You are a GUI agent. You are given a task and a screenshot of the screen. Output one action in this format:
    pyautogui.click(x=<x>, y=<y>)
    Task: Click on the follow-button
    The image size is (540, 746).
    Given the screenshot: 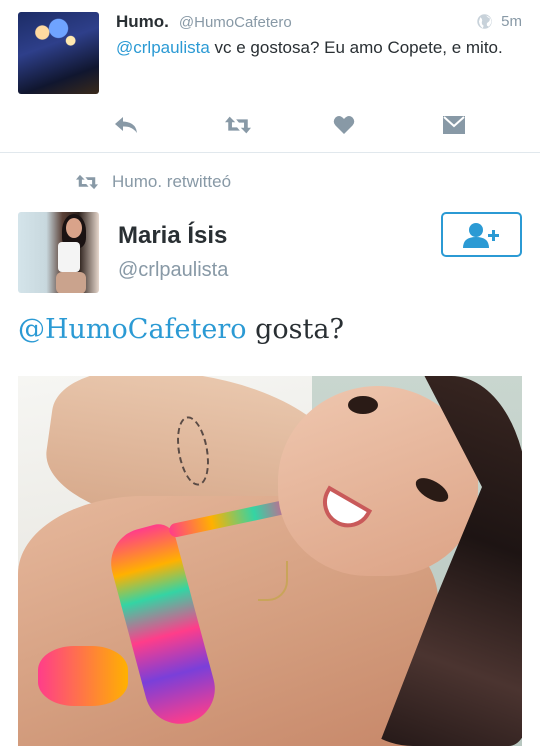 What is the action you would take?
    pyautogui.click(x=481, y=234)
    